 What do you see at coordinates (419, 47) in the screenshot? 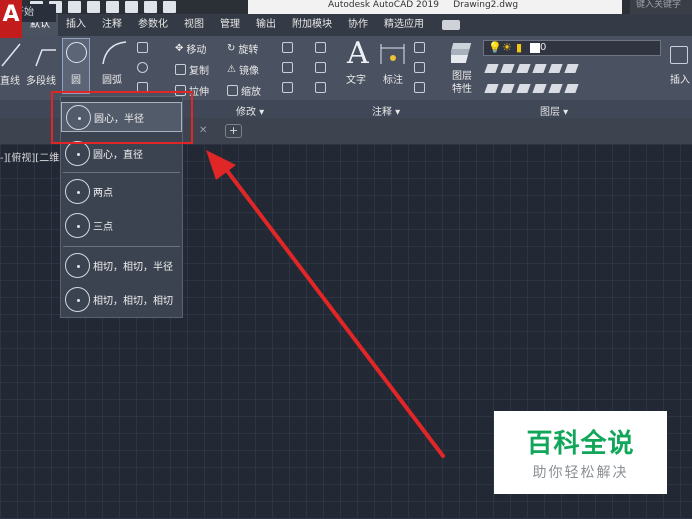
I see `linear-dimension-icon` at bounding box center [419, 47].